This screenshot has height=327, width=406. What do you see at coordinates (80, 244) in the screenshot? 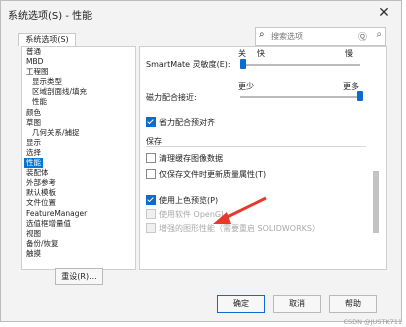
I see `tree-item: 备份/恢复` at bounding box center [80, 244].